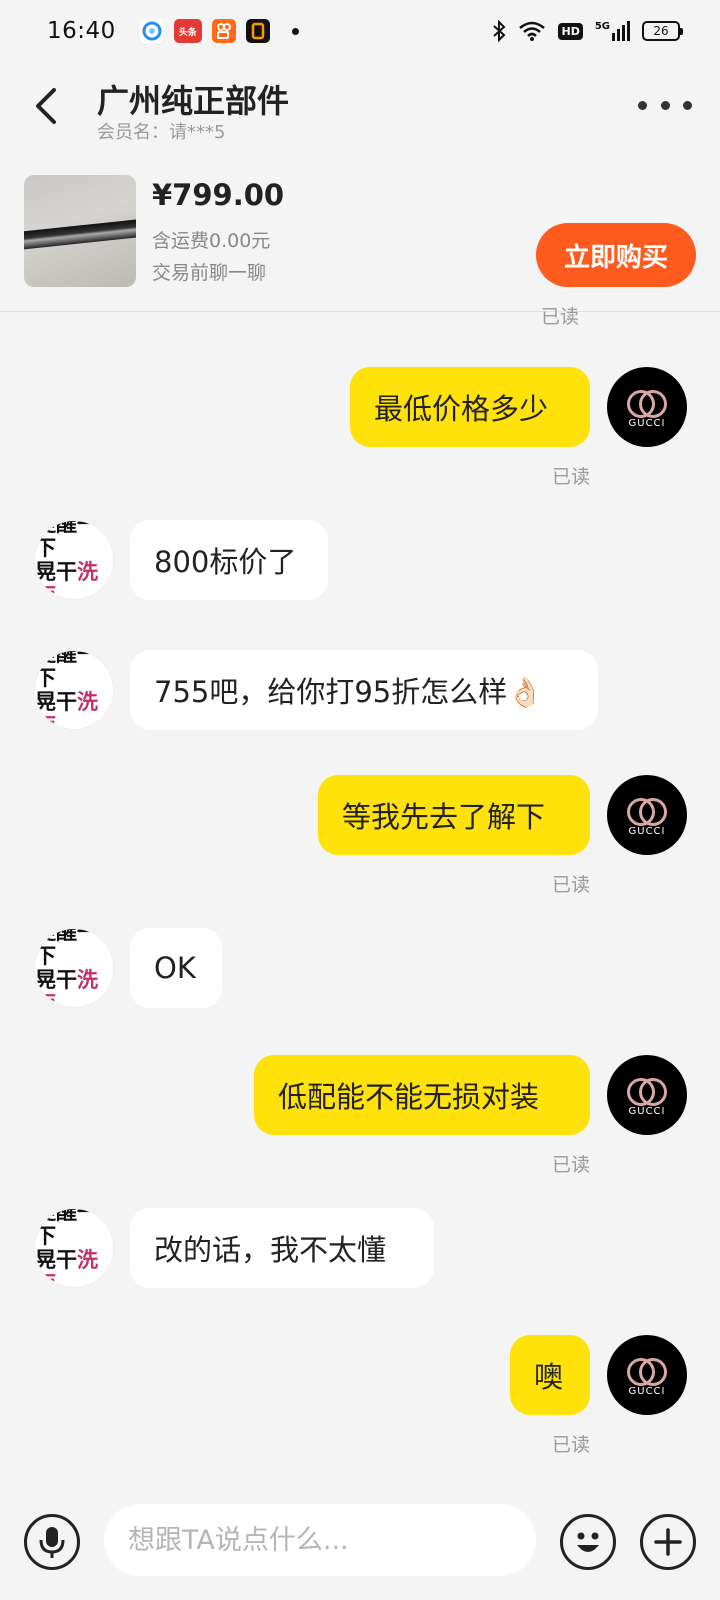  What do you see at coordinates (470, 407) in the screenshot?
I see `message-bubble-sent: 最低价格多少` at bounding box center [470, 407].